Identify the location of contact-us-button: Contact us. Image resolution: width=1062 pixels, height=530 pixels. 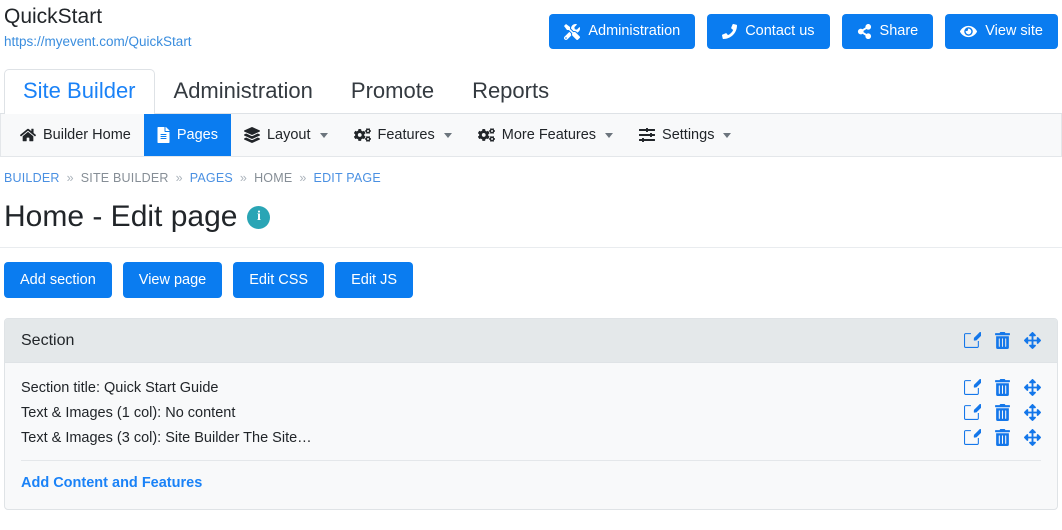
(768, 31).